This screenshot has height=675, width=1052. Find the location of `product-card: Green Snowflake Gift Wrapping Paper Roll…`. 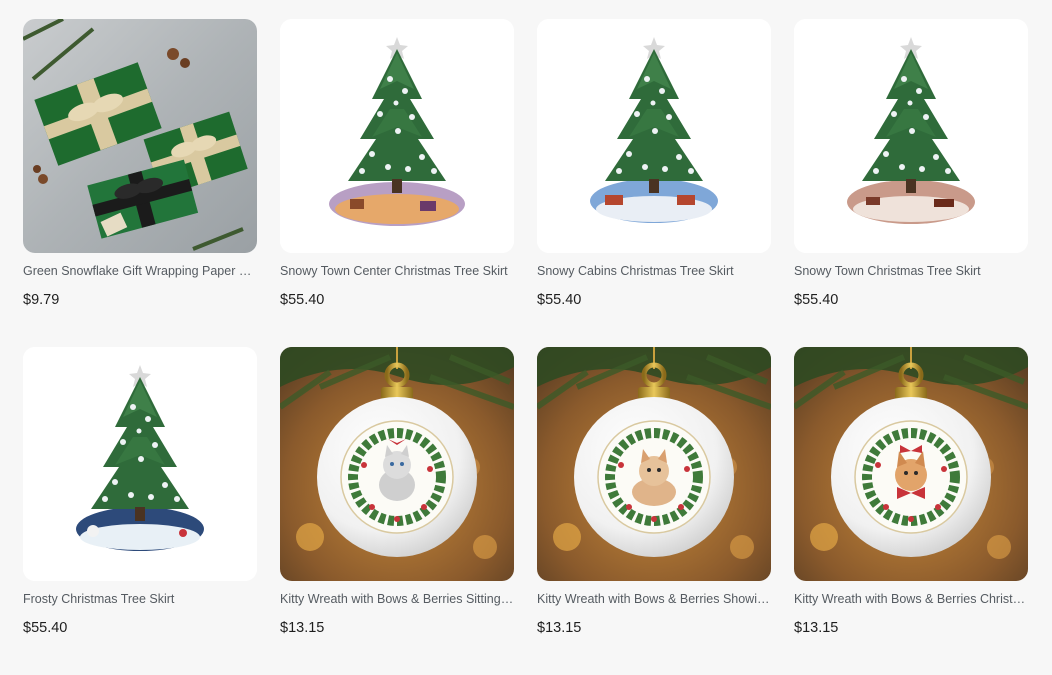

product-card: Green Snowflake Gift Wrapping Paper Roll… is located at coordinates (140, 183).